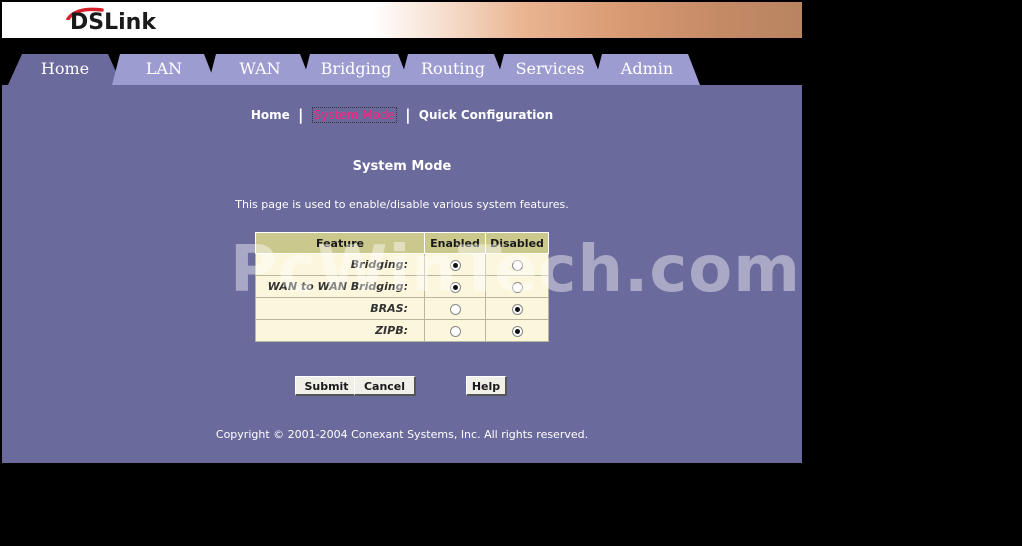 The width and height of the screenshot is (1022, 546). What do you see at coordinates (517, 243) in the screenshot?
I see `disabled-column-header: Disabled` at bounding box center [517, 243].